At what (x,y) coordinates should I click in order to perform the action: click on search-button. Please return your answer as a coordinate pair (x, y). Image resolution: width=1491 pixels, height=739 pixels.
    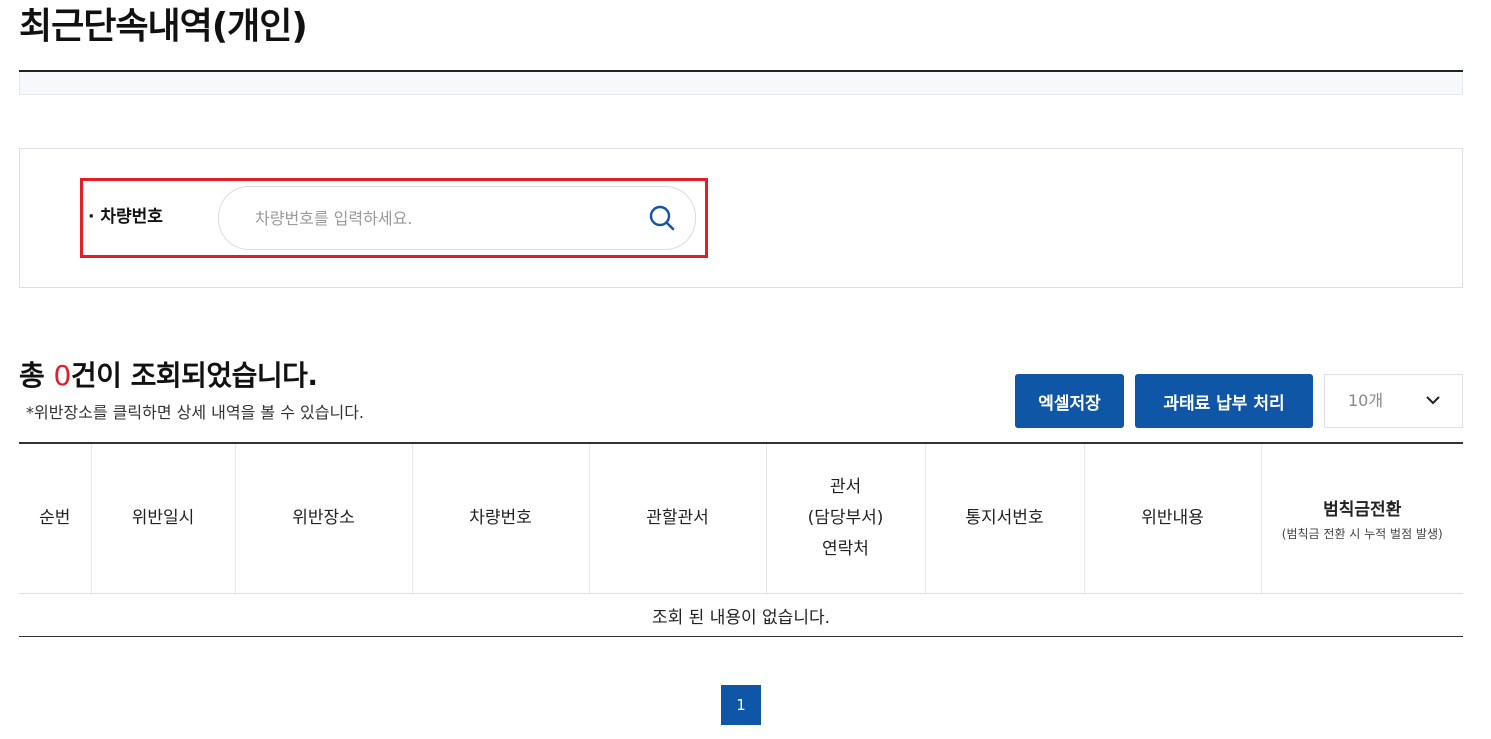
    Looking at the image, I should click on (662, 218).